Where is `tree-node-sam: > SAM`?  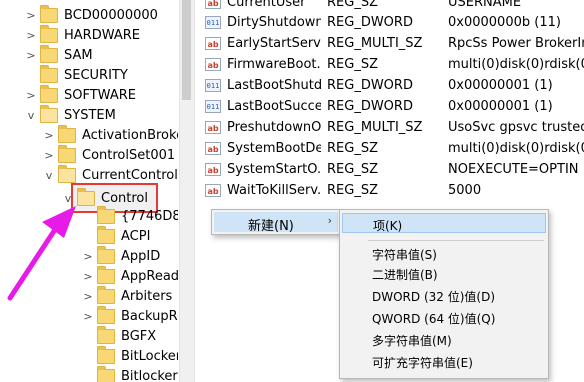 tree-node-sam: > SAM is located at coordinates (59, 54).